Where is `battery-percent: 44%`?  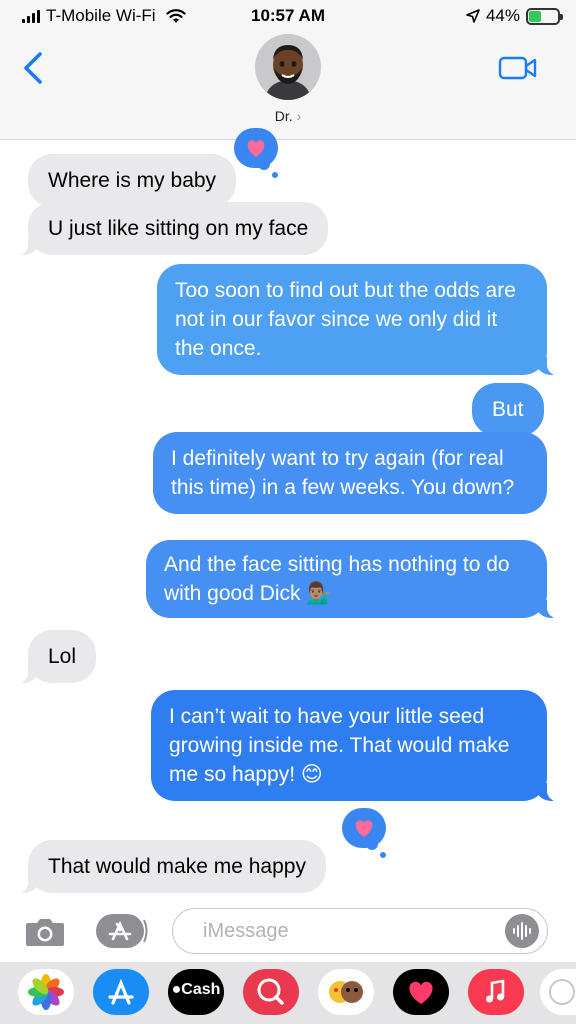 battery-percent: 44% is located at coordinates (502, 15).